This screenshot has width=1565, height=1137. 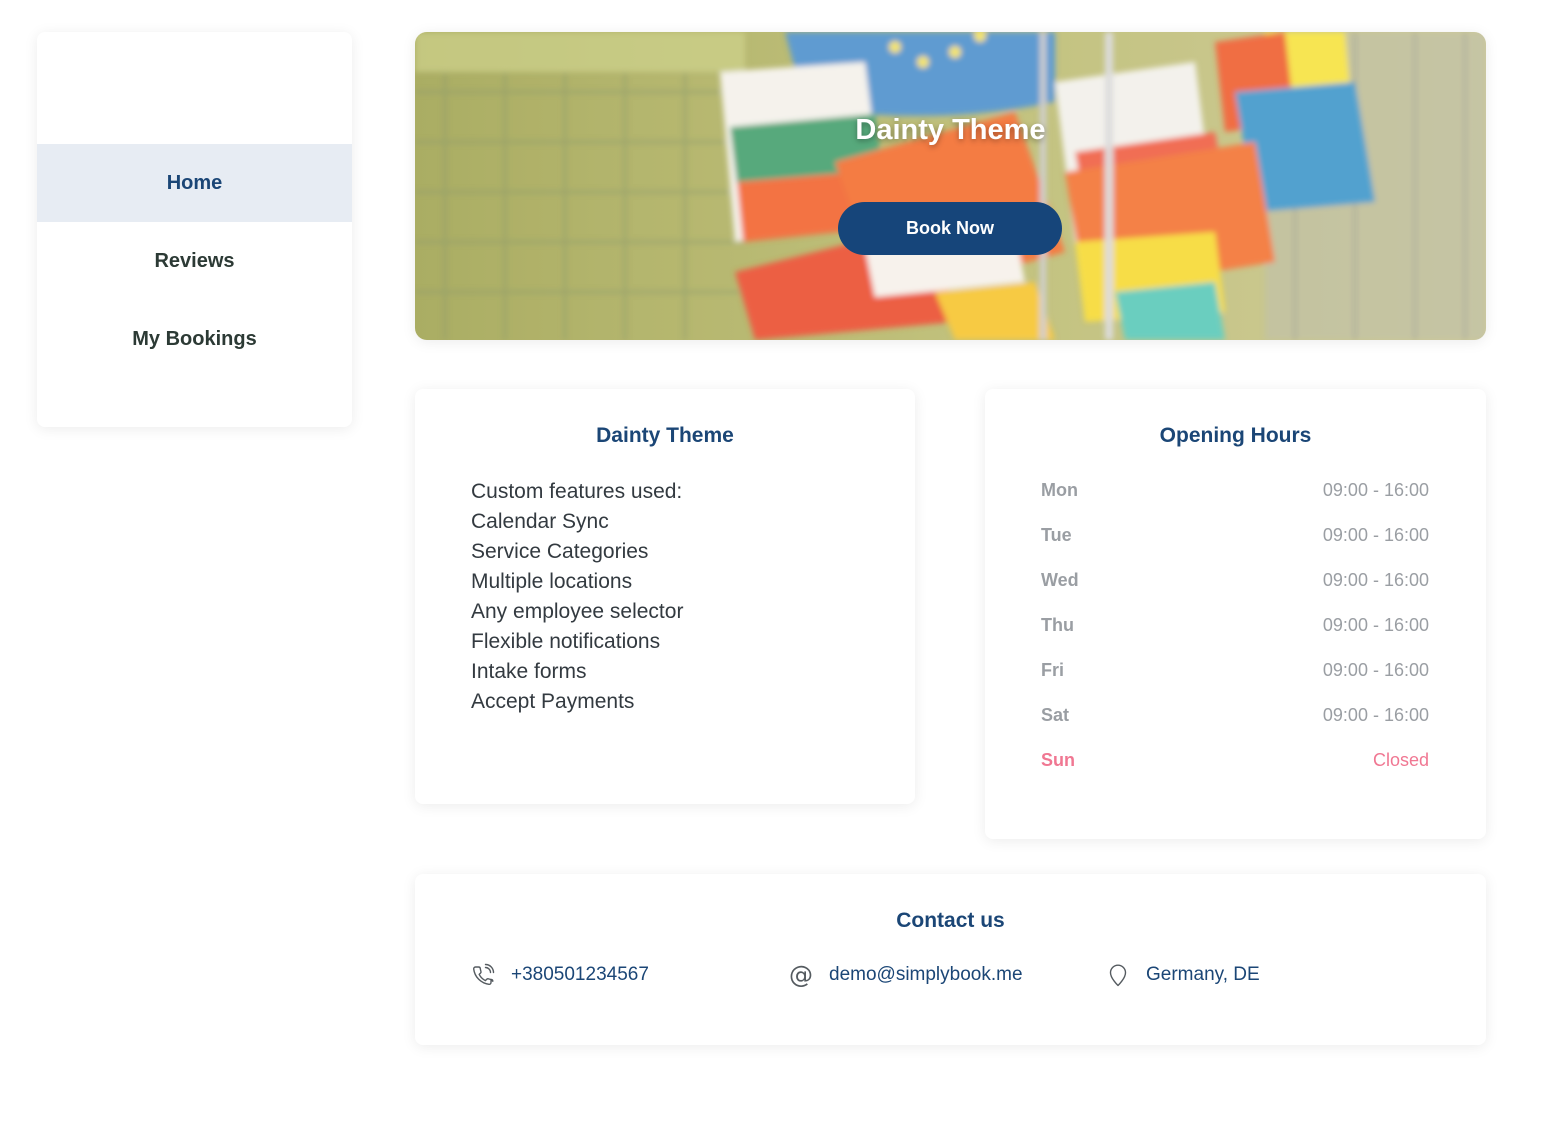 What do you see at coordinates (1059, 490) in the screenshot?
I see `day-label: Mon` at bounding box center [1059, 490].